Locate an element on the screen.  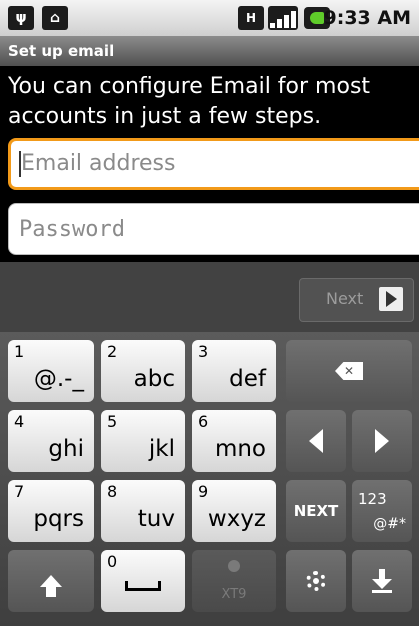
left-arrow-key is located at coordinates (316, 441).